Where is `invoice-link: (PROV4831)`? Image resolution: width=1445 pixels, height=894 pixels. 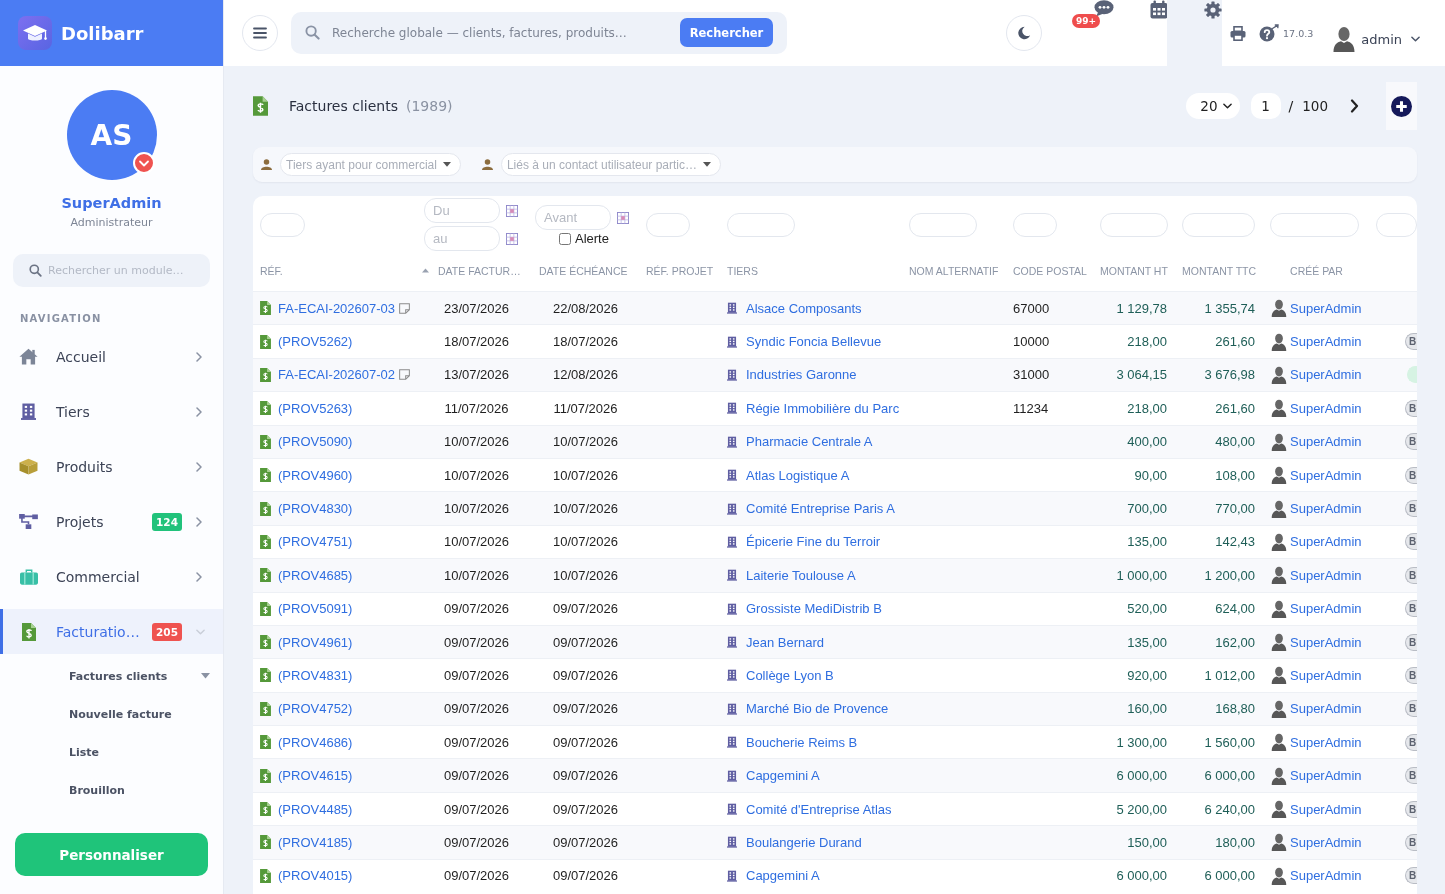
invoice-link: (PROV4831) is located at coordinates (315, 675).